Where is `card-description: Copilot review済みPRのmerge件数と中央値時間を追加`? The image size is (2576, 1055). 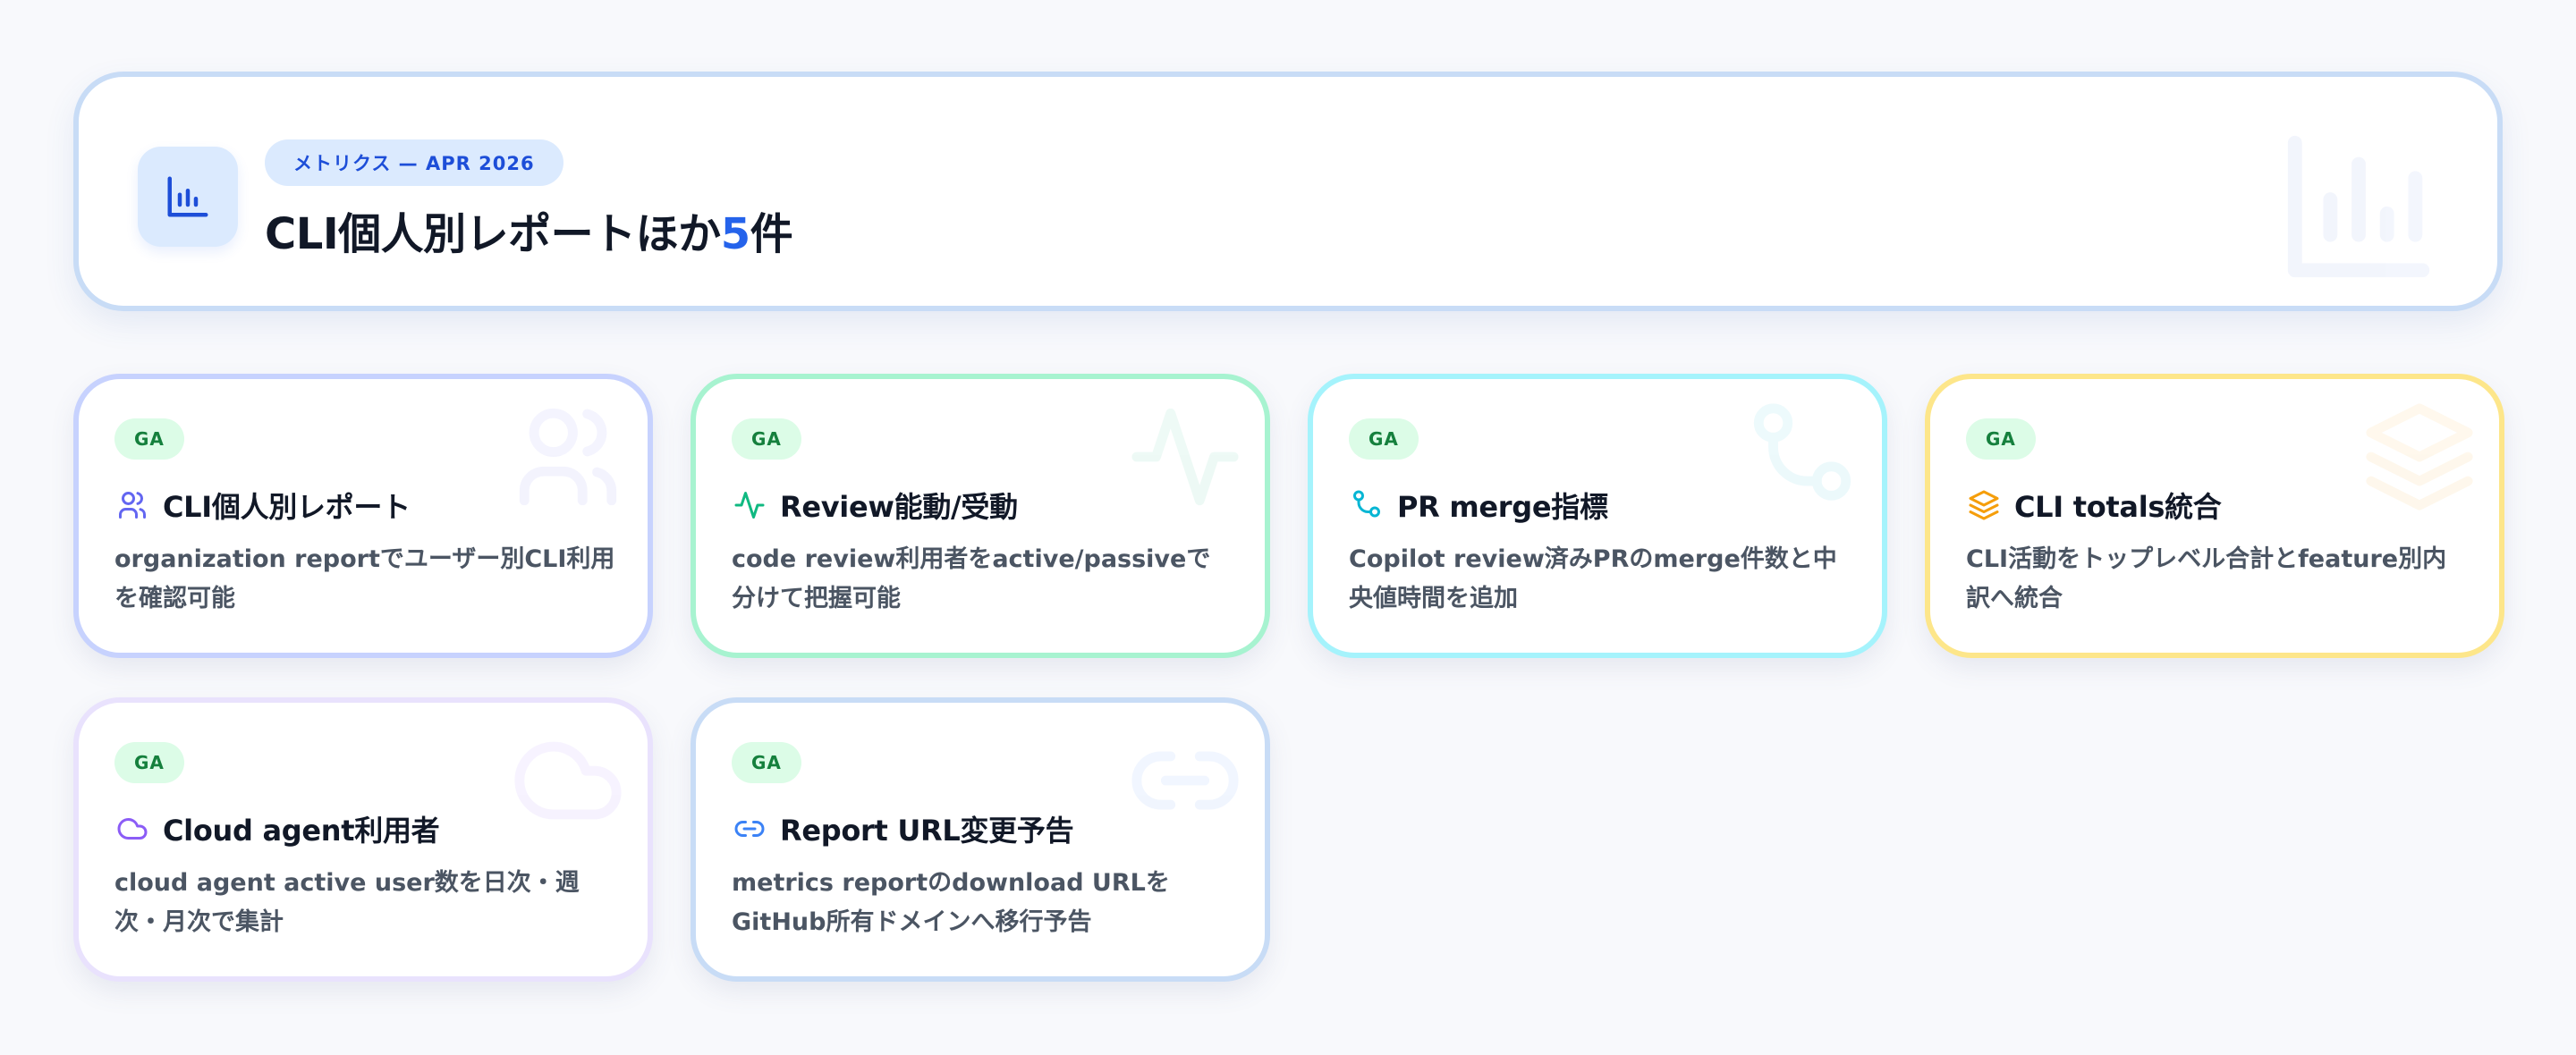
card-description: Copilot review済みPRのmerge件数と中央値時間を追加 is located at coordinates (1593, 578).